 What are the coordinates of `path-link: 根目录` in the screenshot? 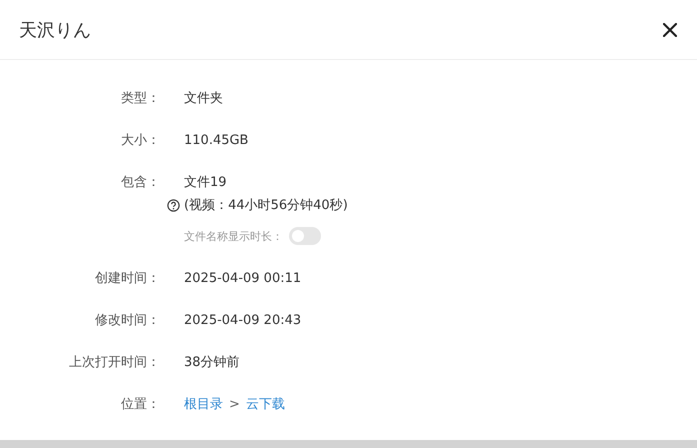 It's located at (203, 404).